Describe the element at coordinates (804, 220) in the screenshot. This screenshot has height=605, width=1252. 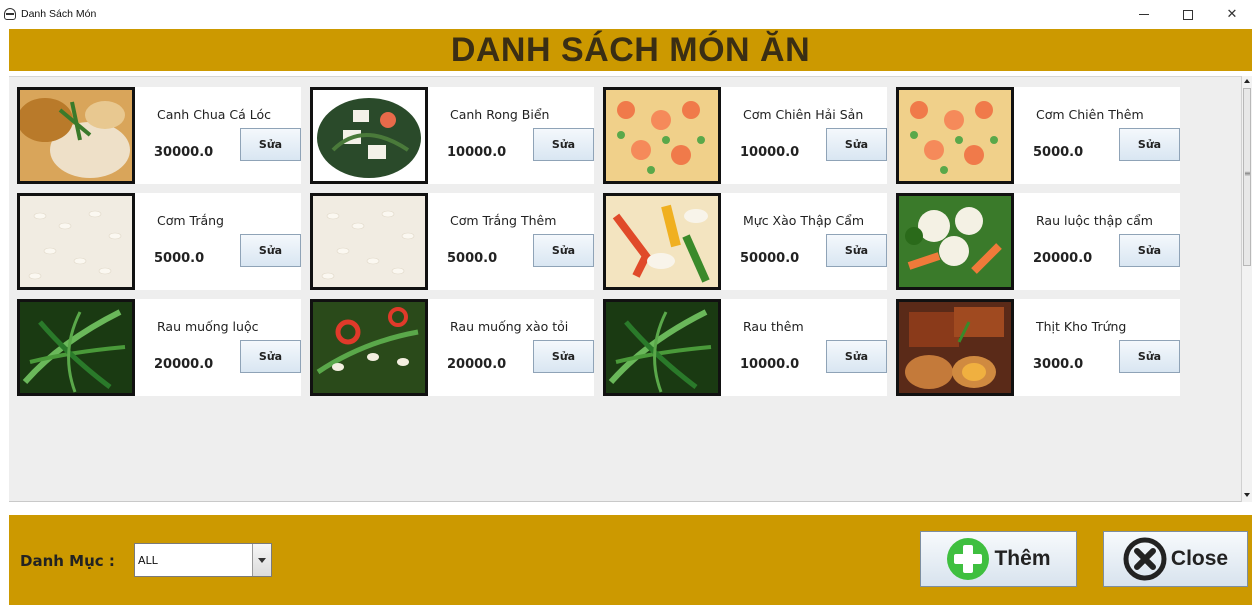
I see `menu-item-name: Mực Xào Thập Cẩm` at that location.